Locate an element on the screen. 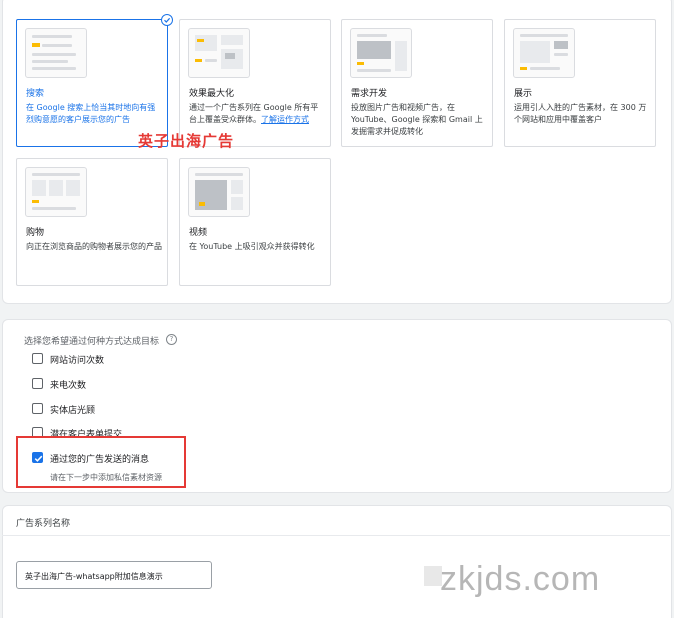  shopping-thumbnail-icon is located at coordinates (56, 192).